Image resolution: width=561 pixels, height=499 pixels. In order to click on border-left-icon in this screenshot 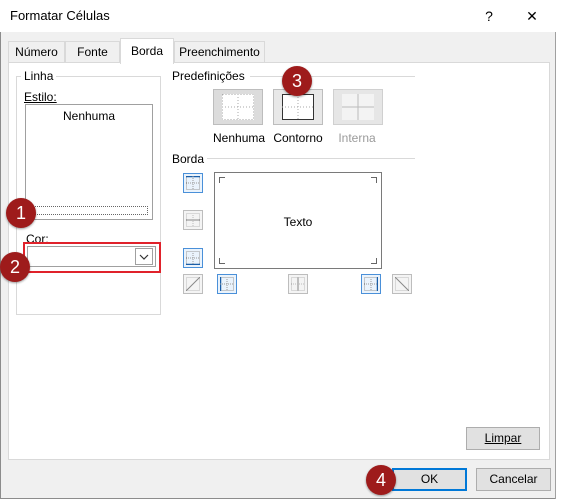, I will do `click(227, 284)`.